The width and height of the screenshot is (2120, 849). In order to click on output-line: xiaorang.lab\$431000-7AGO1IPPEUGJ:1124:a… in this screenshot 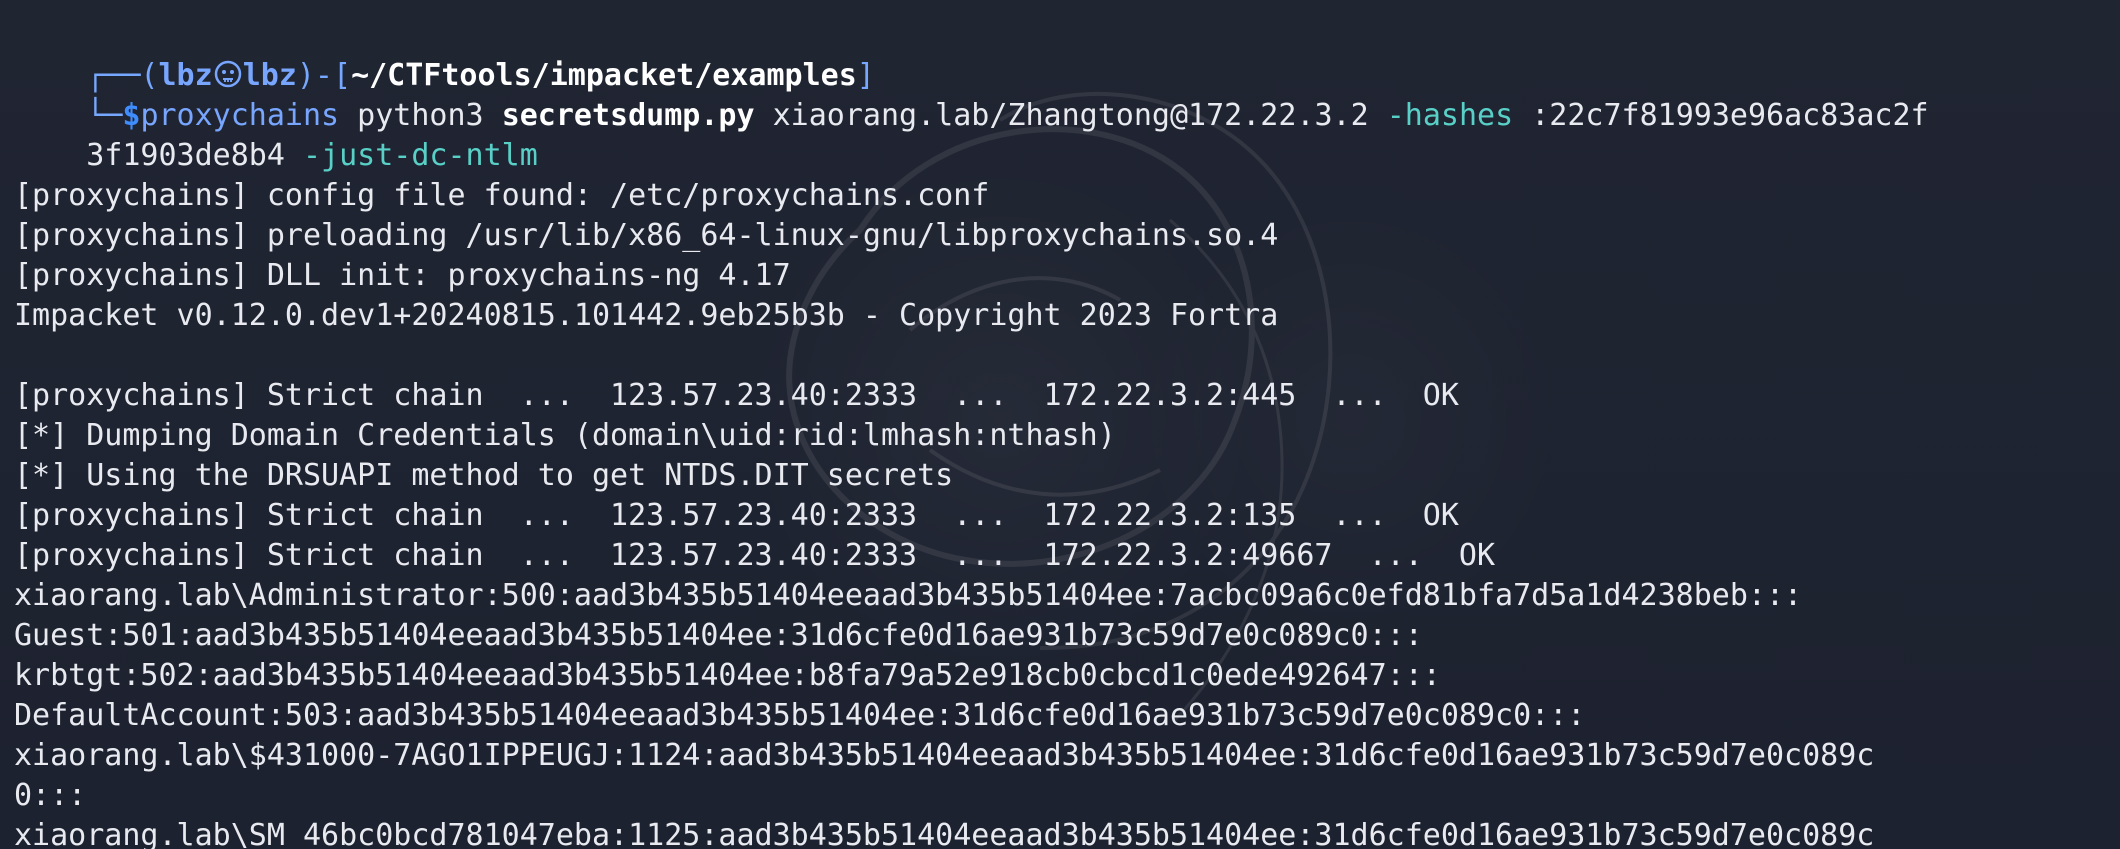, I will do `click(944, 755)`.